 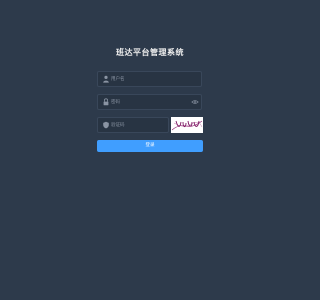 I want to click on password-input, so click(x=150, y=102).